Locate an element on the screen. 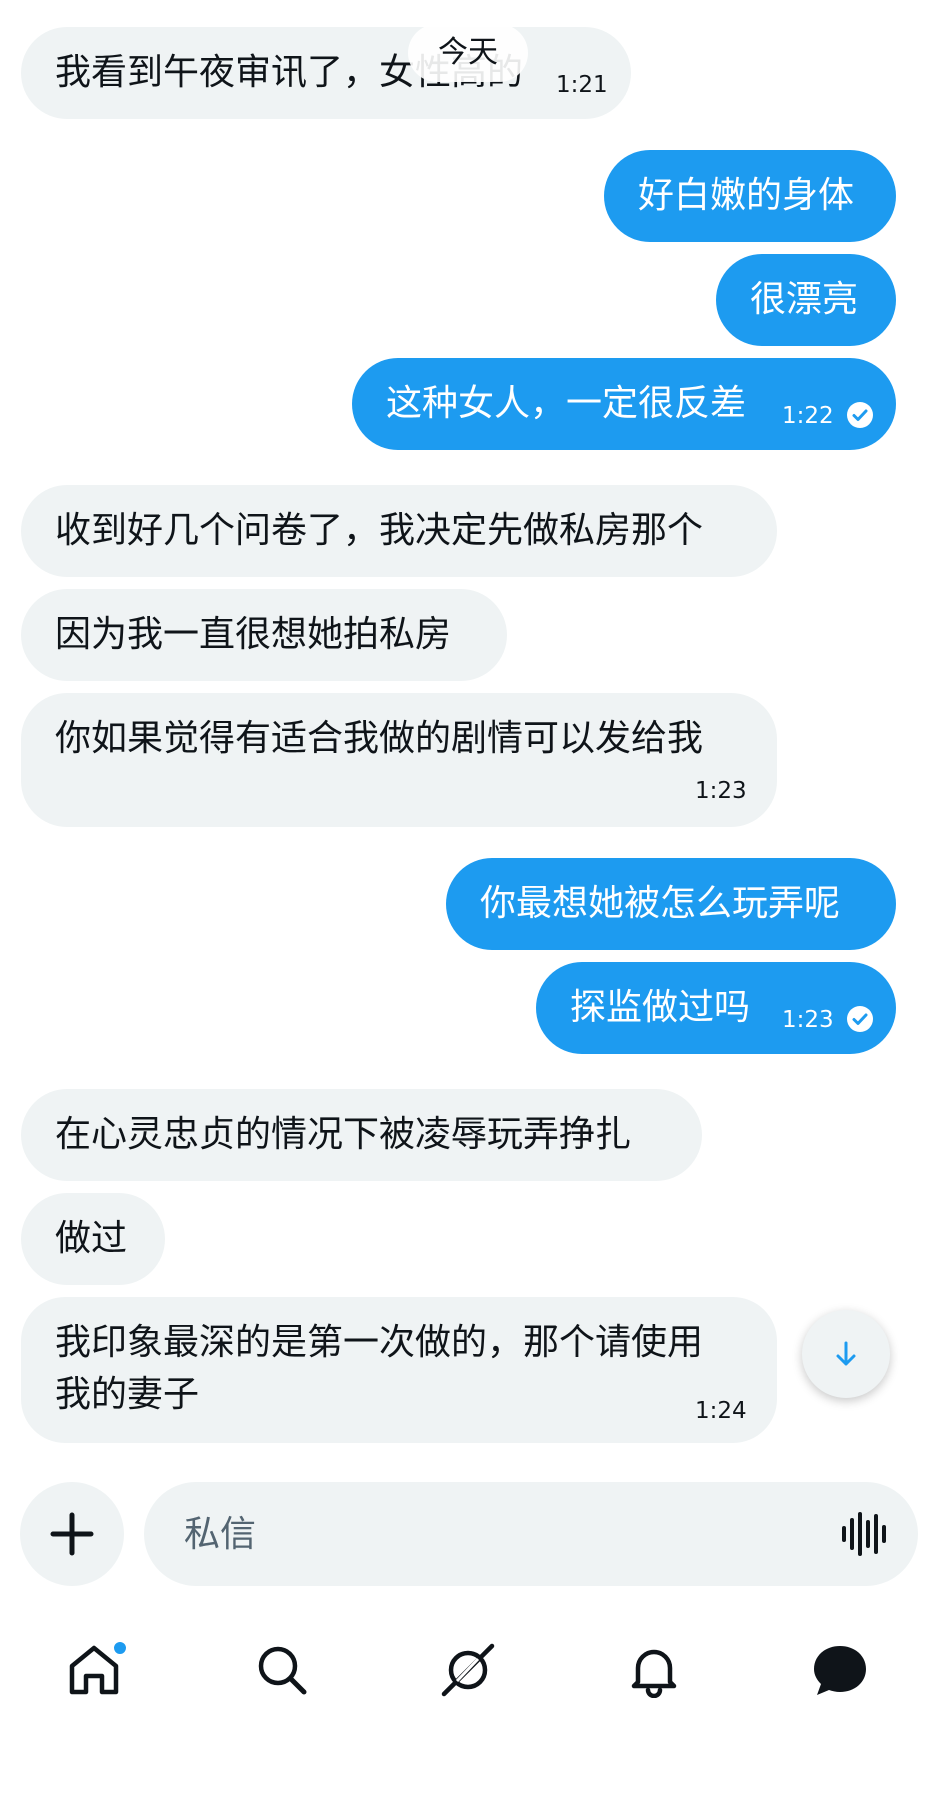  day-separator: 今天 is located at coordinates (468, 53).